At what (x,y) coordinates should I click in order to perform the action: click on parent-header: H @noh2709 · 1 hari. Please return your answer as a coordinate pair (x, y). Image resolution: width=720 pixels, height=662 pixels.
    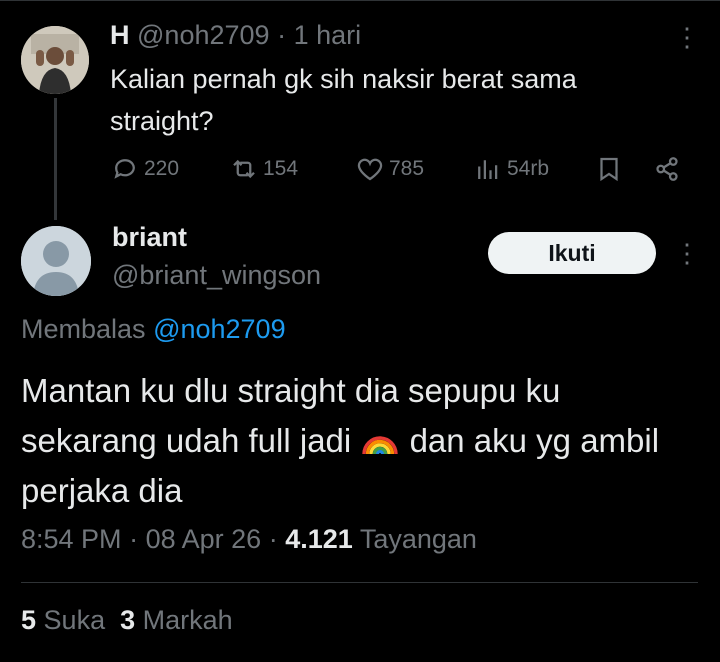
    Looking at the image, I should click on (235, 35).